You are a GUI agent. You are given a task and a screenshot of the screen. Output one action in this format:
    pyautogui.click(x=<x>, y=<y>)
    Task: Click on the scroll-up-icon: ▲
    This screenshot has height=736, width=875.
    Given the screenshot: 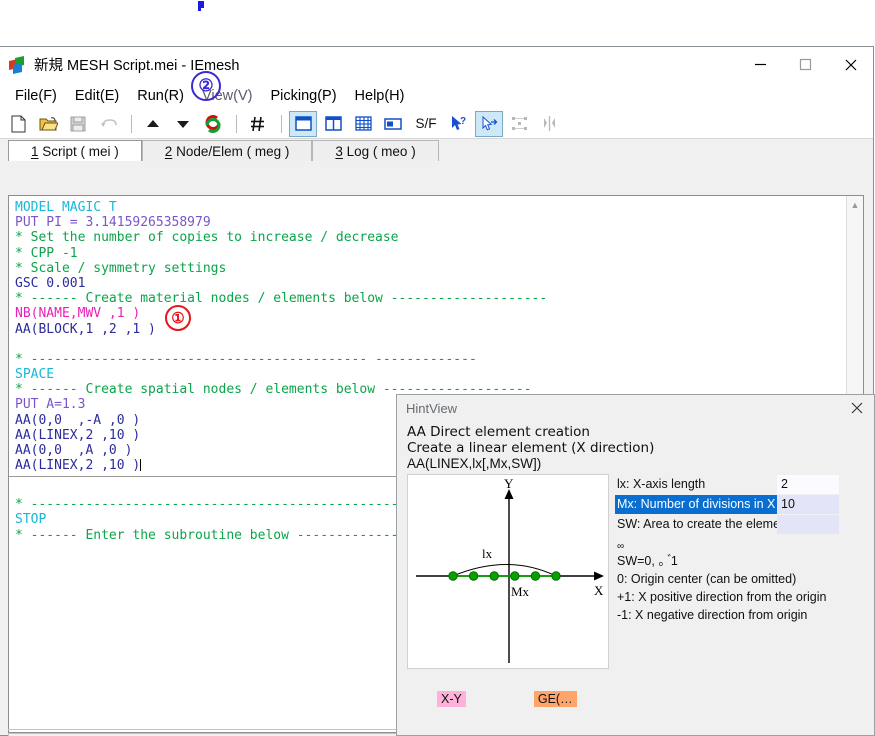 What is the action you would take?
    pyautogui.click(x=855, y=204)
    